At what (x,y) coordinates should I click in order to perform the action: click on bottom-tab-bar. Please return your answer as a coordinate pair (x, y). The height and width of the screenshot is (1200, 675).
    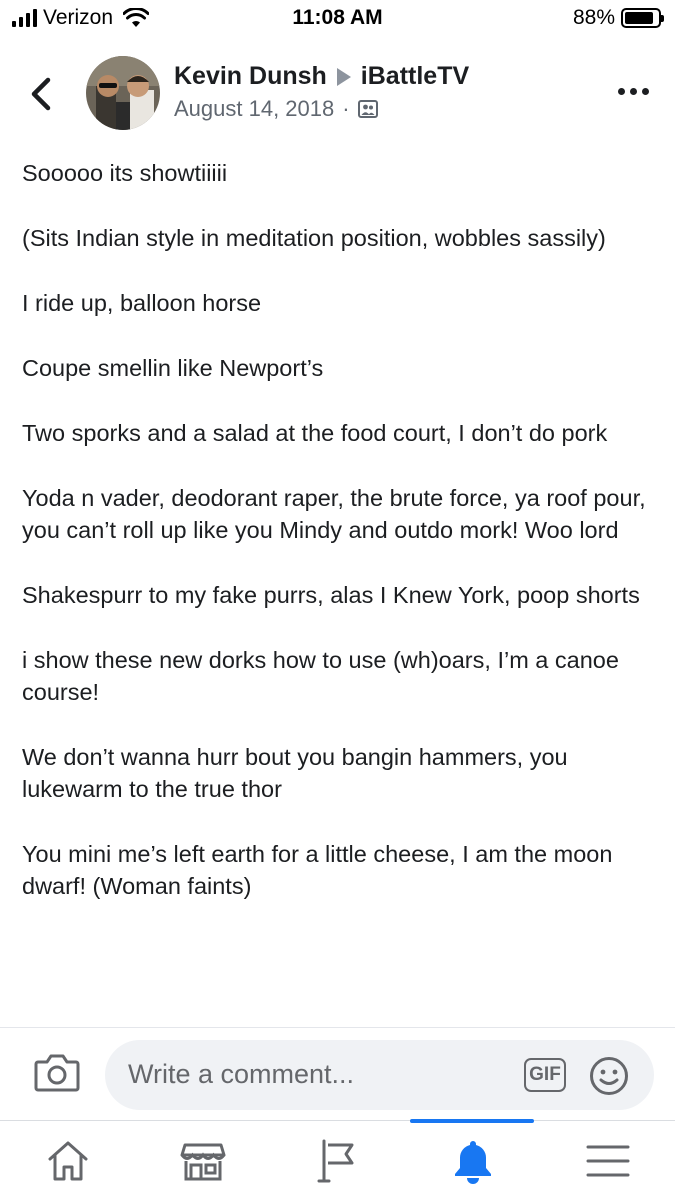
    Looking at the image, I should click on (337, 1159).